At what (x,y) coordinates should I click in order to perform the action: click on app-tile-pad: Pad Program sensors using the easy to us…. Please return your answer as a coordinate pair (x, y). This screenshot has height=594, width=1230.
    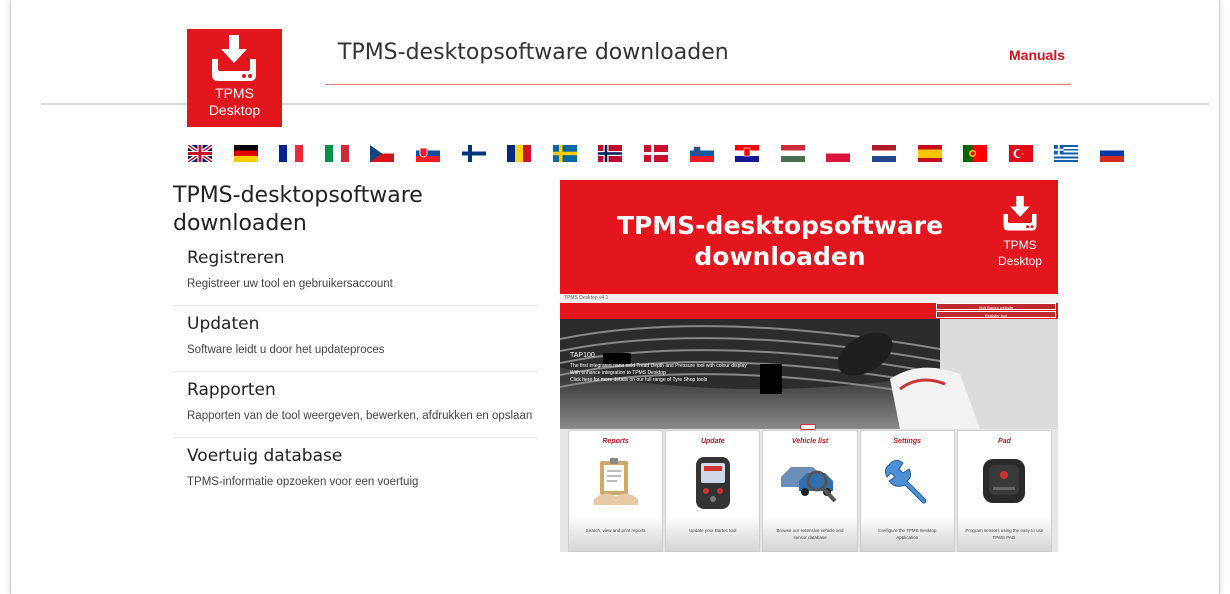
    Looking at the image, I should click on (1004, 491).